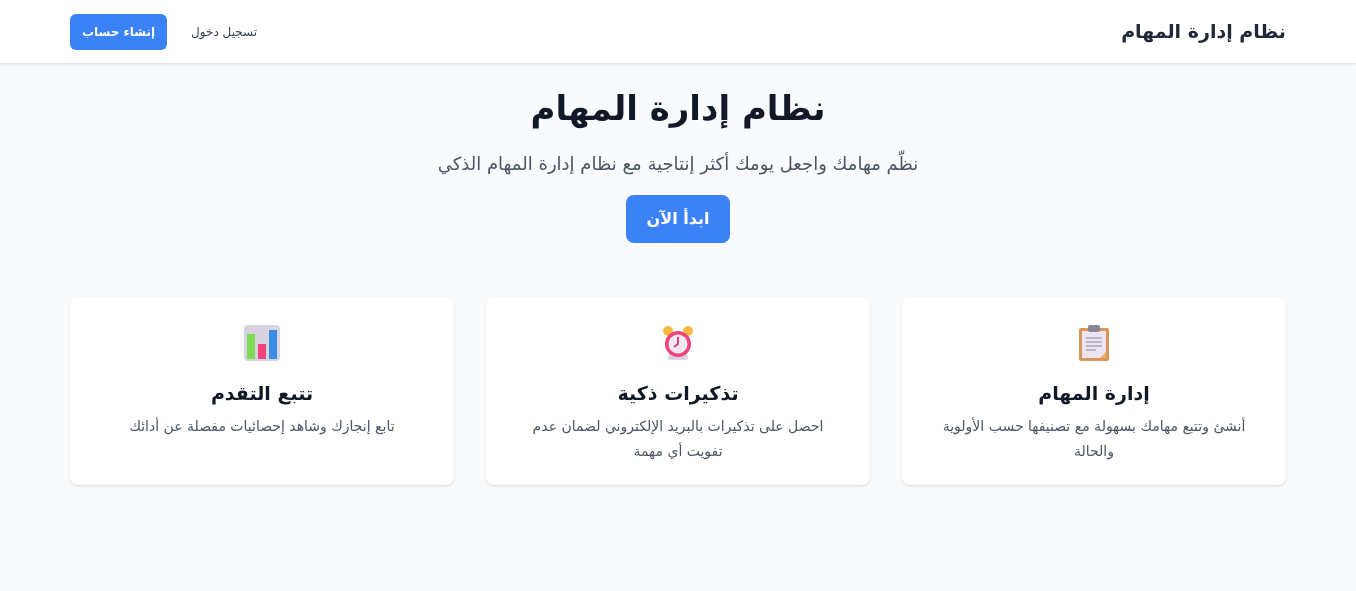 This screenshot has width=1356, height=591. I want to click on hero-title: نظام إدارة المهام, so click(678, 109).